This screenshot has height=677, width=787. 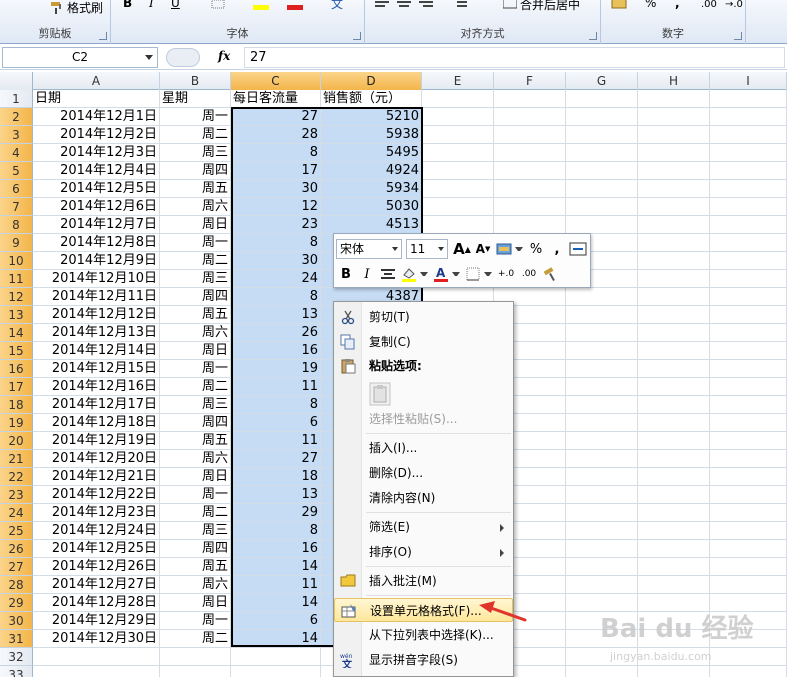 I want to click on cell-a: 2014年12月25日, so click(x=96, y=549).